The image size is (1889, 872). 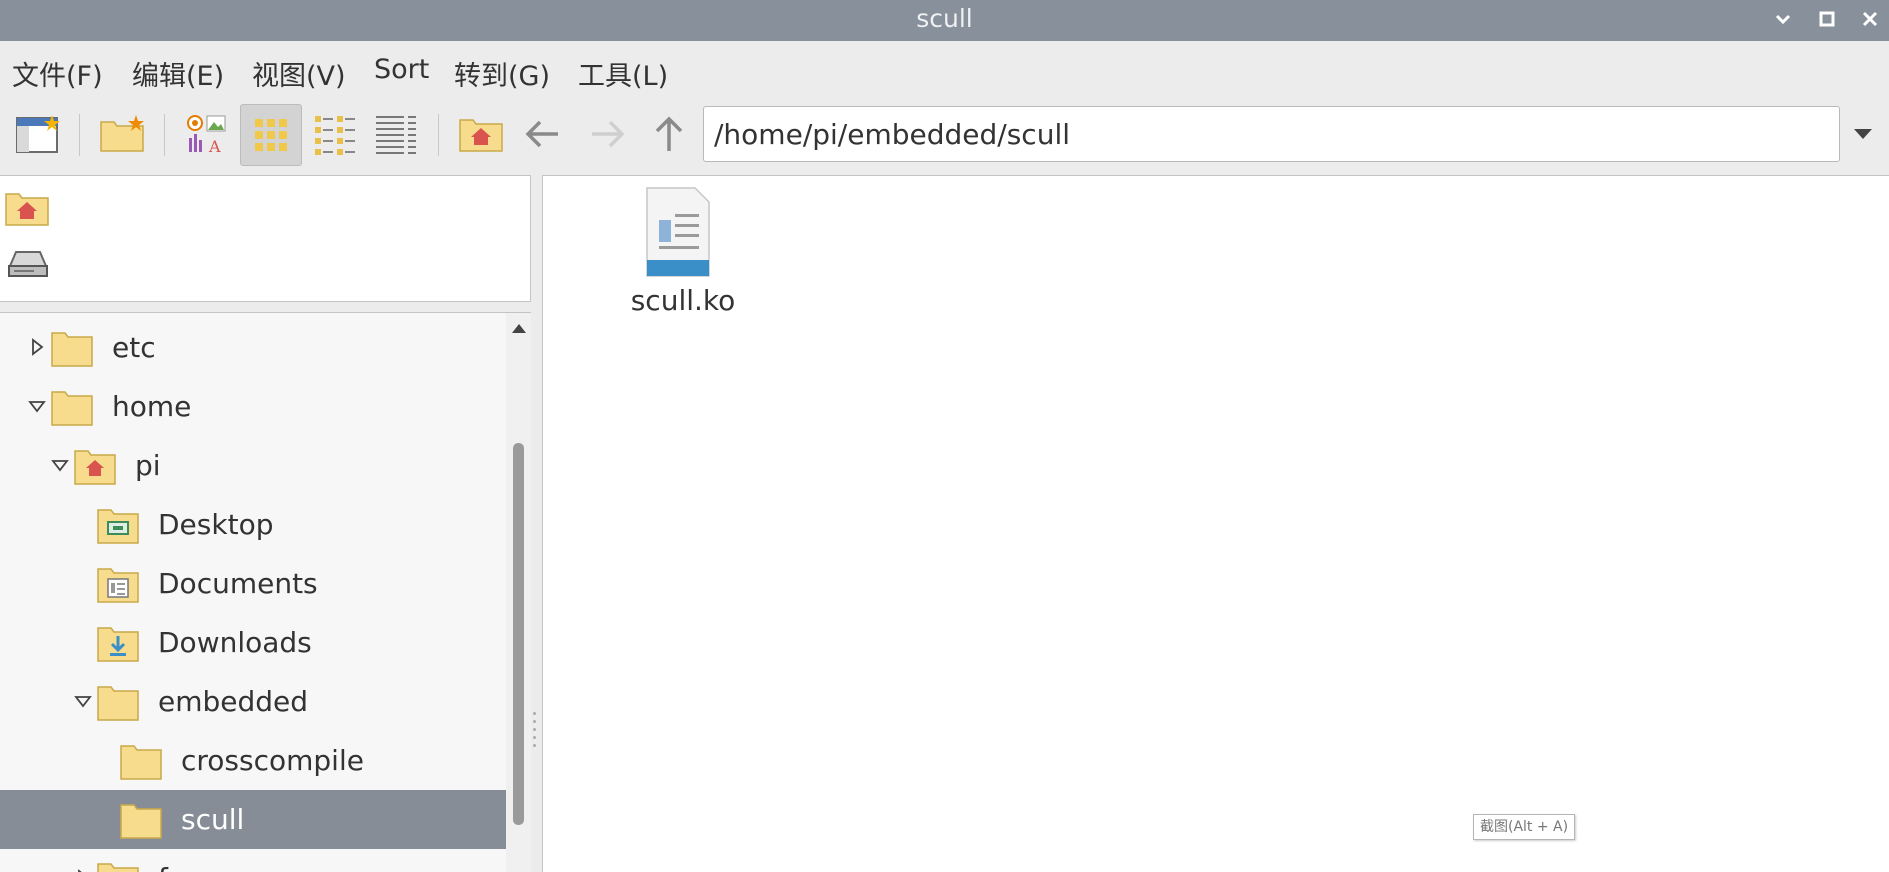 What do you see at coordinates (214, 146) in the screenshot?
I see `svg-text: A` at bounding box center [214, 146].